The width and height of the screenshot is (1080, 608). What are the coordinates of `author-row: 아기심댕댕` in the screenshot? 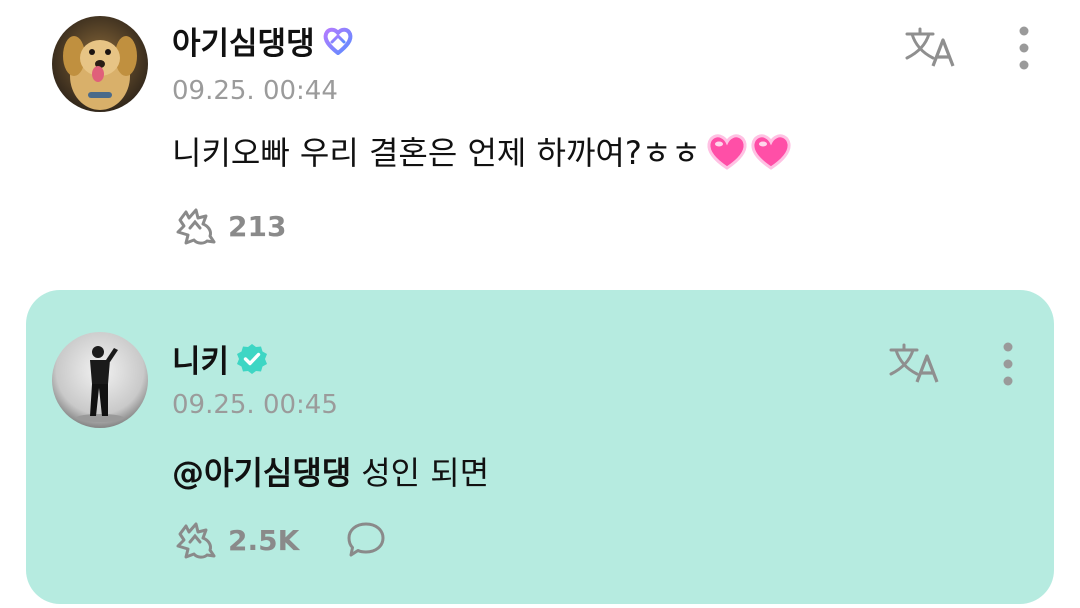 It's located at (263, 40).